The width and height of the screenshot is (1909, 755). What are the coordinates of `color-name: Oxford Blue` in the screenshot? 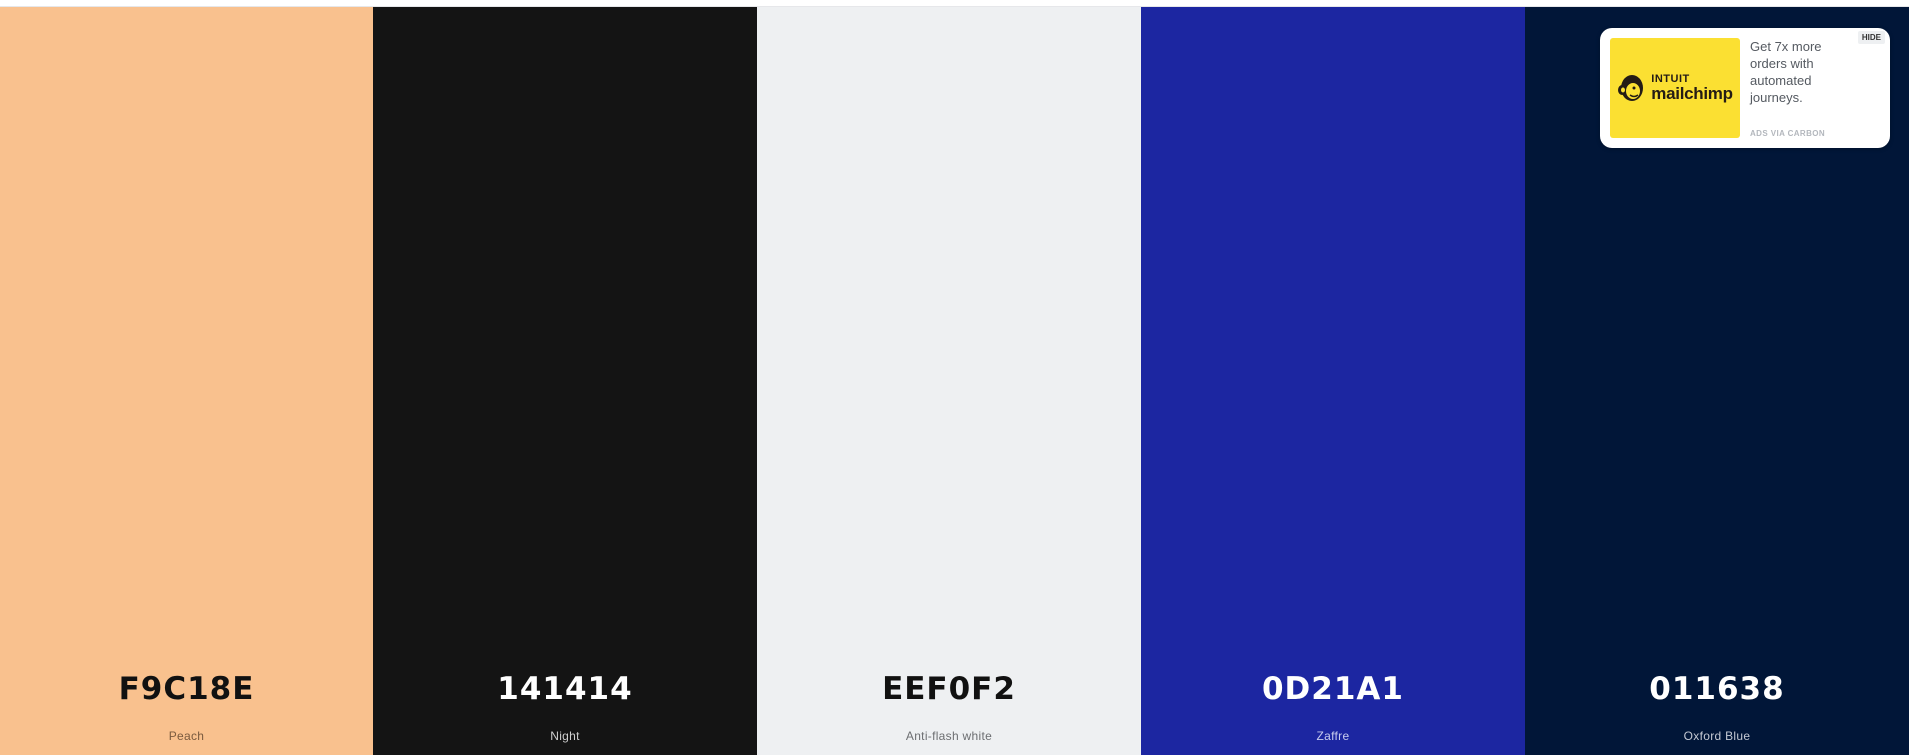 It's located at (1717, 736).